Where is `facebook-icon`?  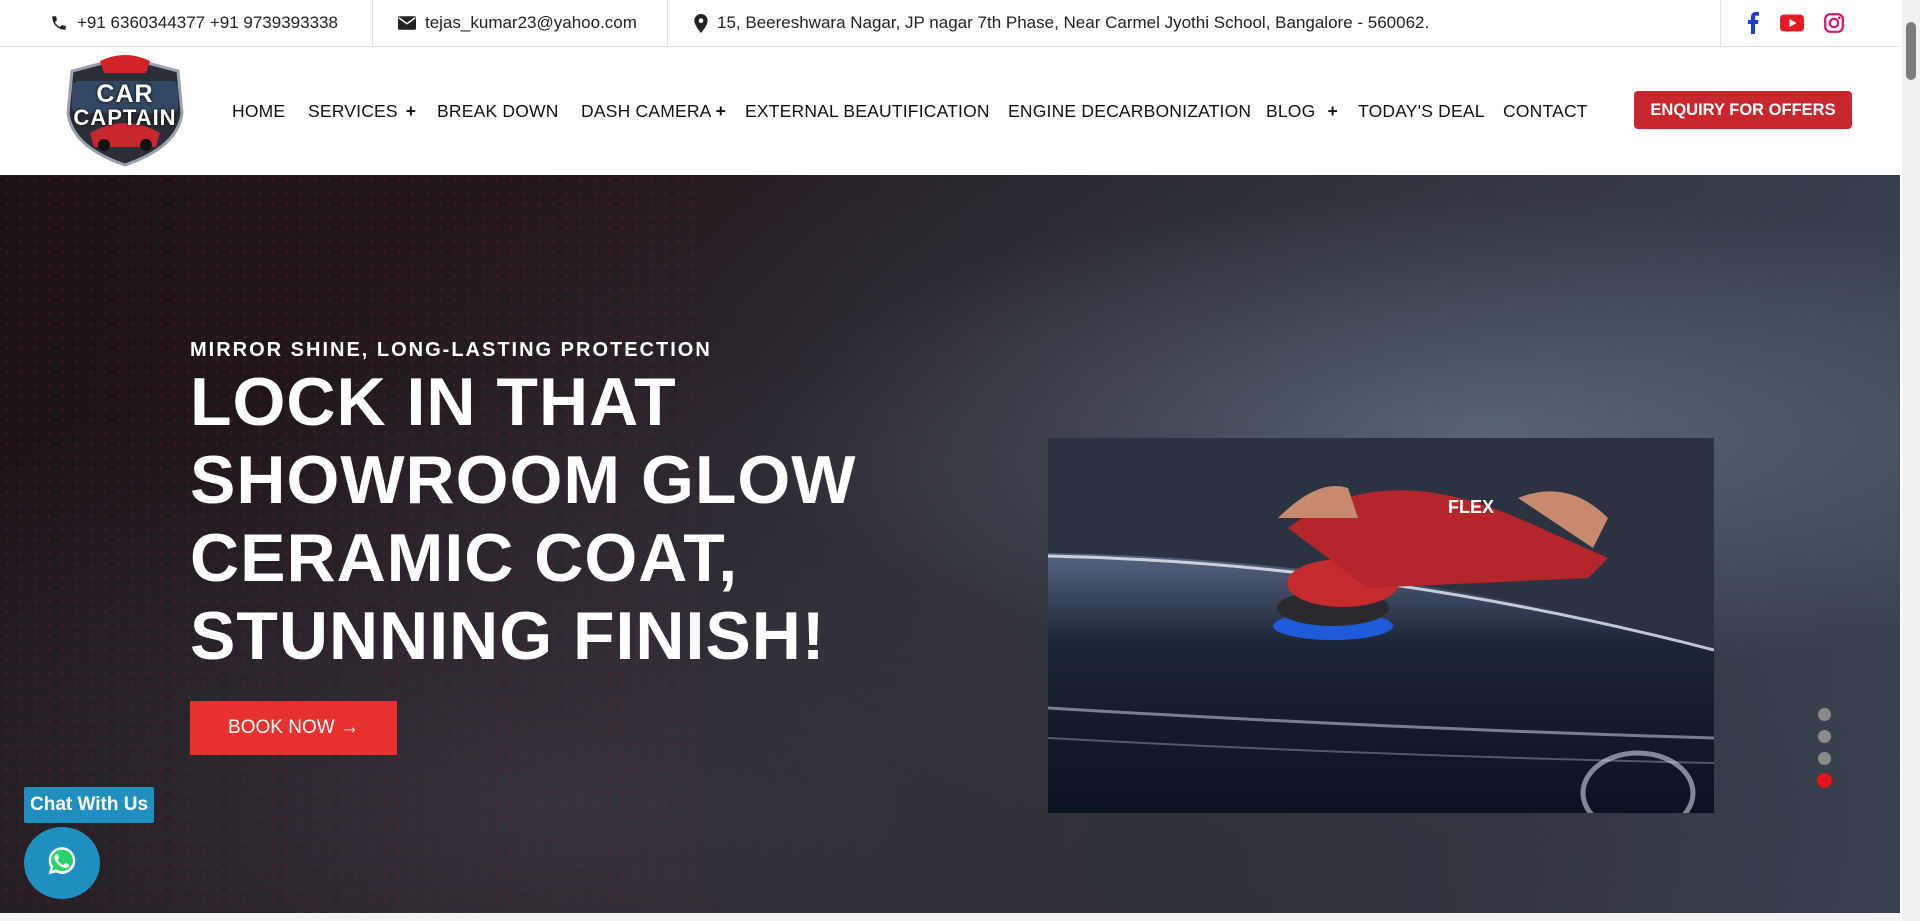 facebook-icon is located at coordinates (1753, 23).